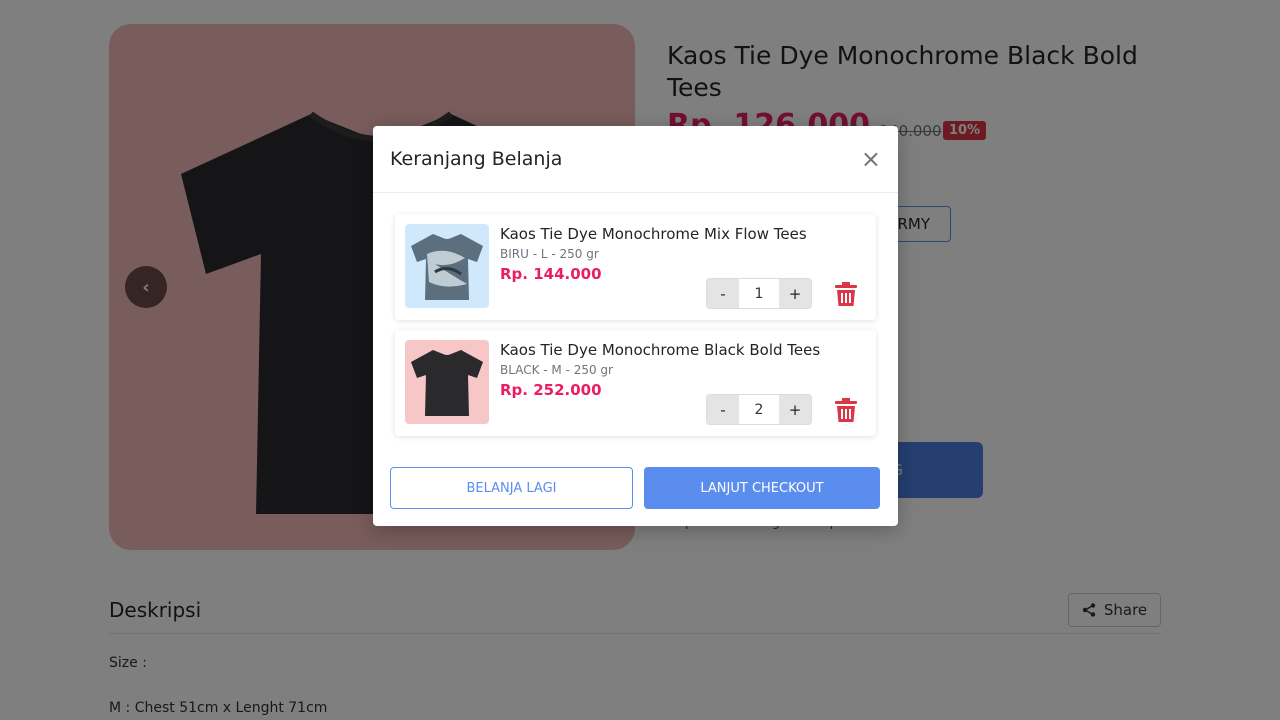 The width and height of the screenshot is (1280, 720). I want to click on cart-item-variant: BLACK - M - 250 gr, so click(556, 370).